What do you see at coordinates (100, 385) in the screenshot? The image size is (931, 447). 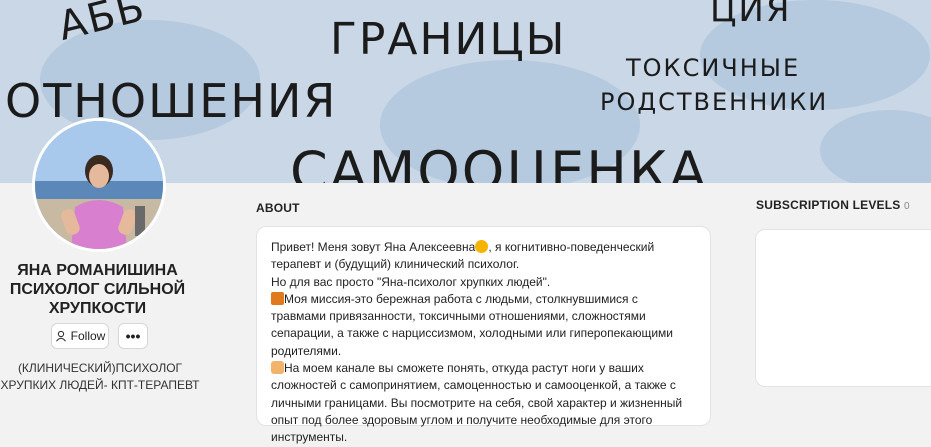 I see `tagline-line: ХРУПКИХ ЛЮДЕЙ- КПТ-ТЕРАПЕВТ` at bounding box center [100, 385].